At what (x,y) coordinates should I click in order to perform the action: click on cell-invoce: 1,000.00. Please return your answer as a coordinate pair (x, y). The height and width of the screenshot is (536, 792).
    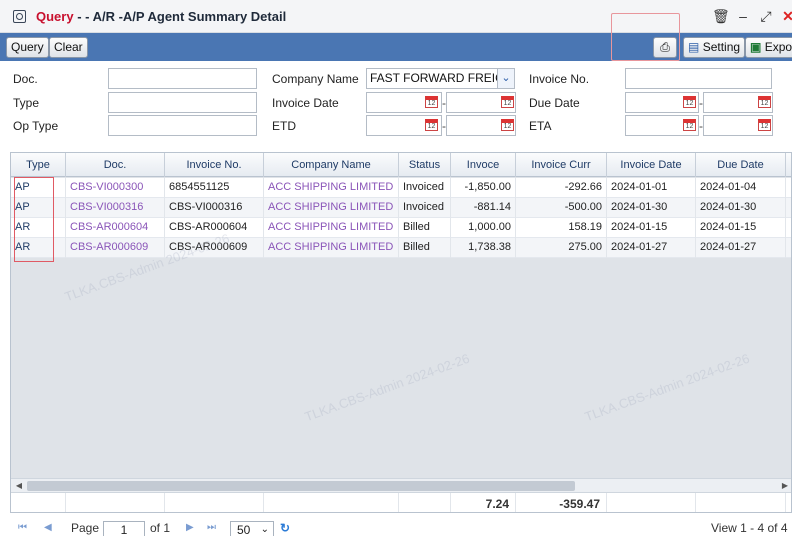
    Looking at the image, I should click on (483, 228).